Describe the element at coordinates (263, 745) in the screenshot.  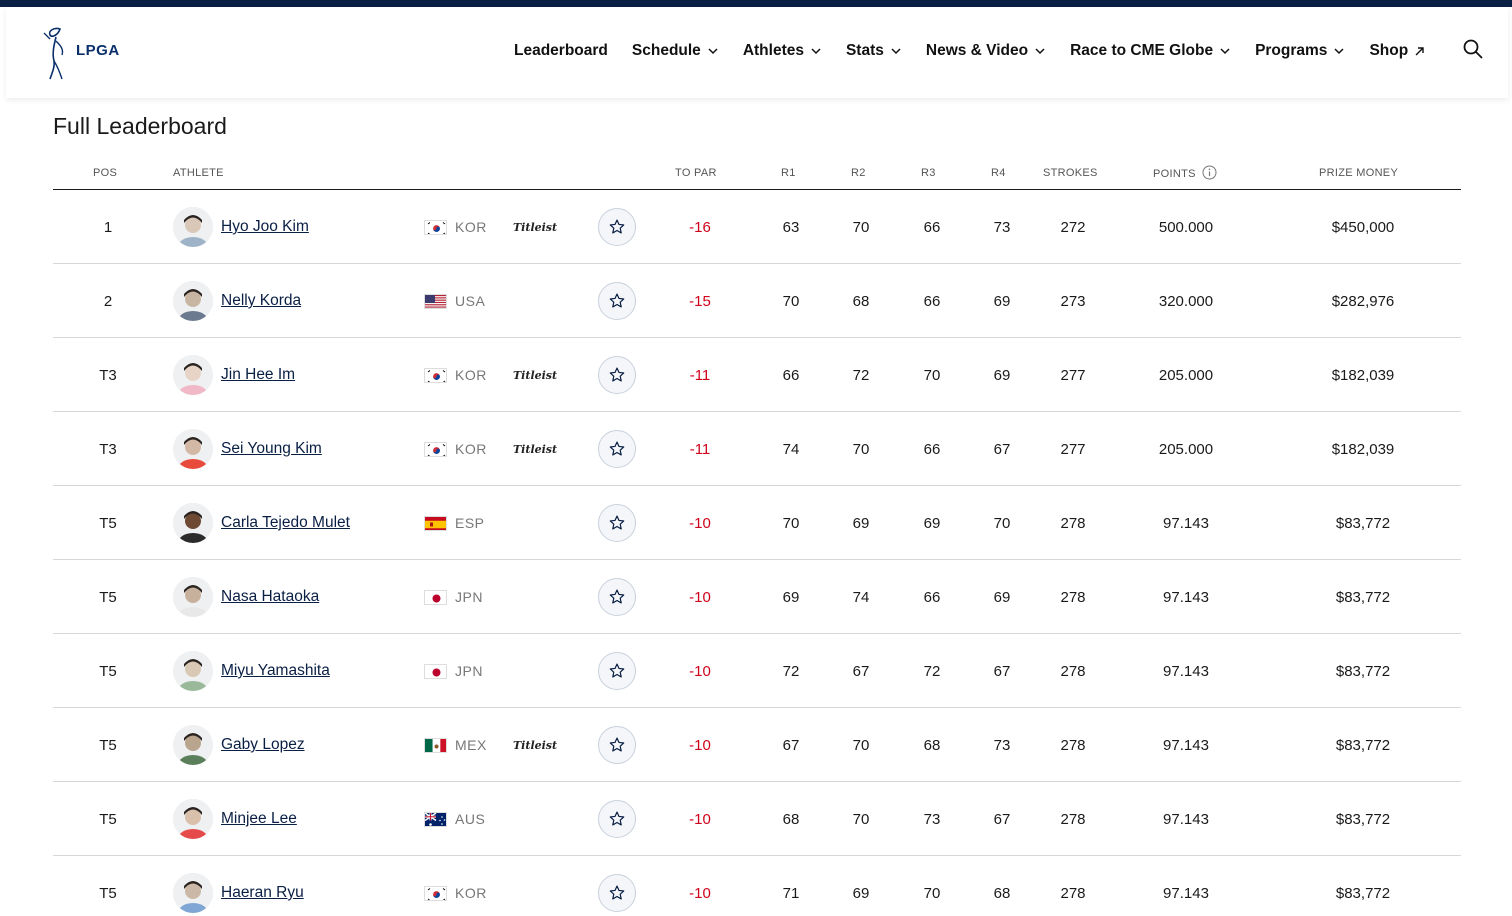
I see `athlete-name-link: Gaby Lopez` at that location.